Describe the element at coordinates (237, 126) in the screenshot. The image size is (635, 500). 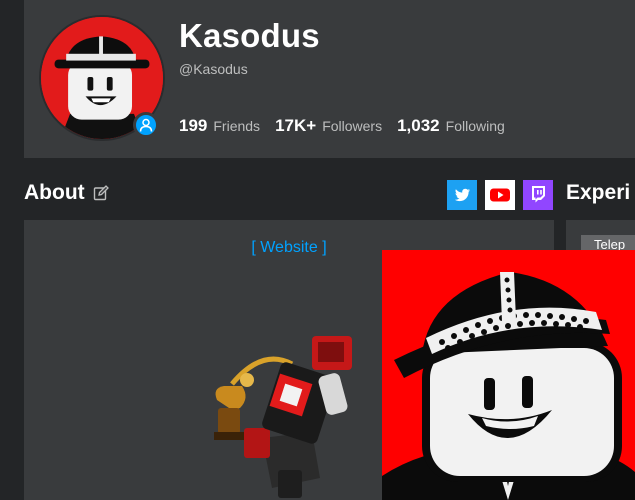
I see `friends-label: Friends` at that location.